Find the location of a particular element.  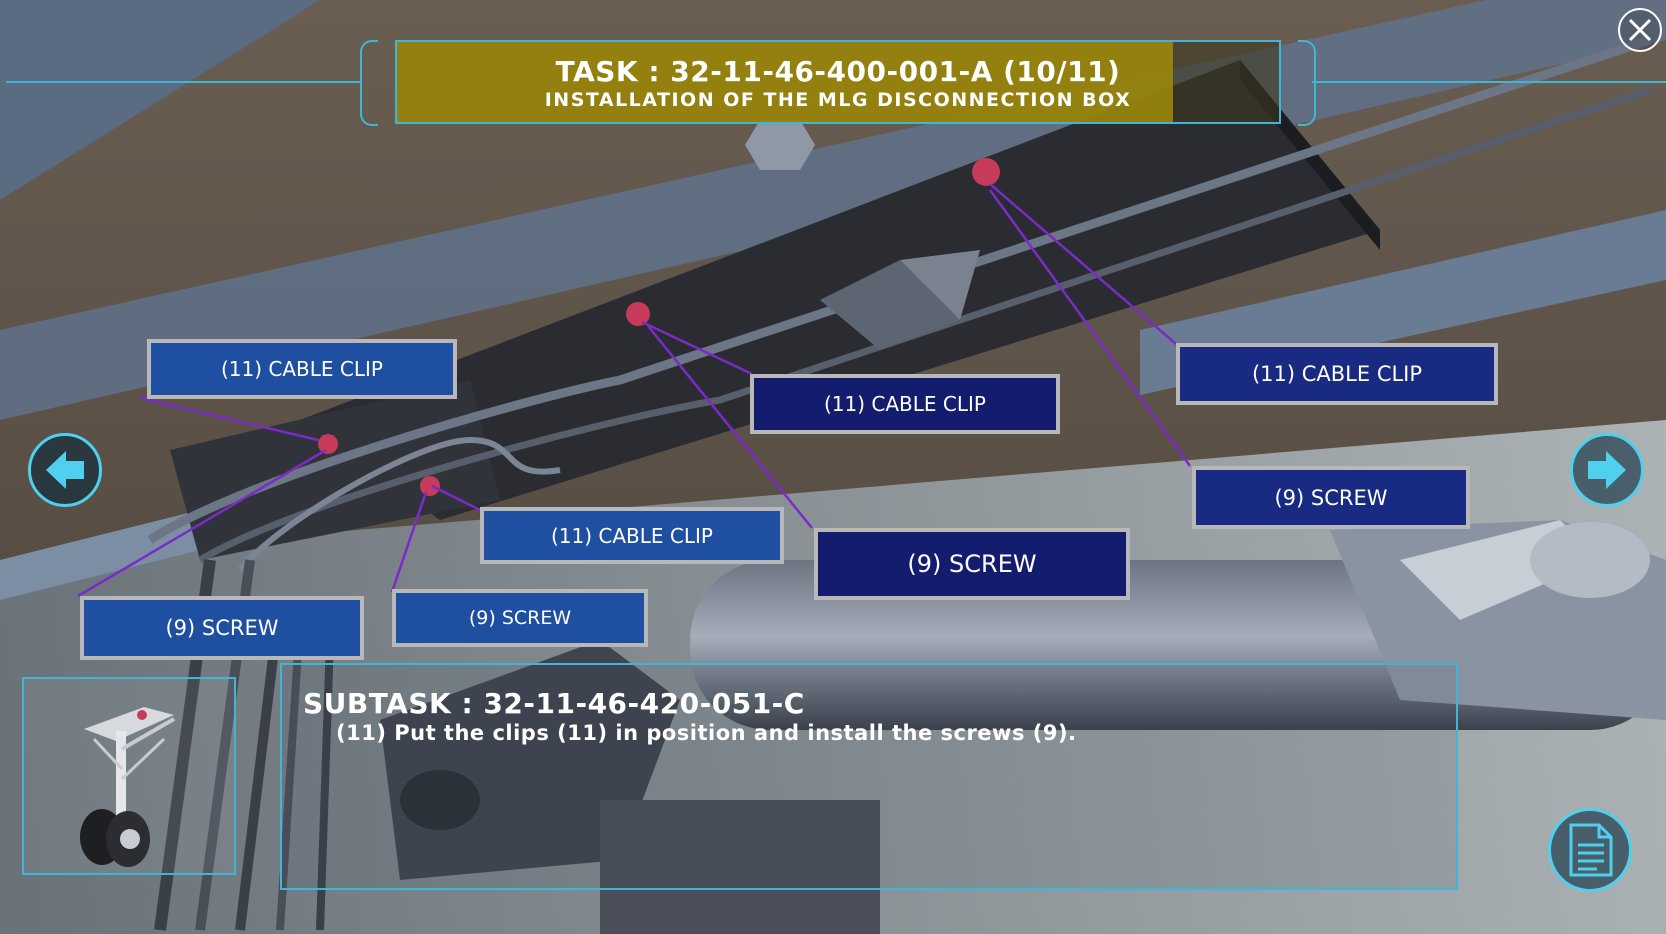

arrow-left-icon is located at coordinates (65, 470).